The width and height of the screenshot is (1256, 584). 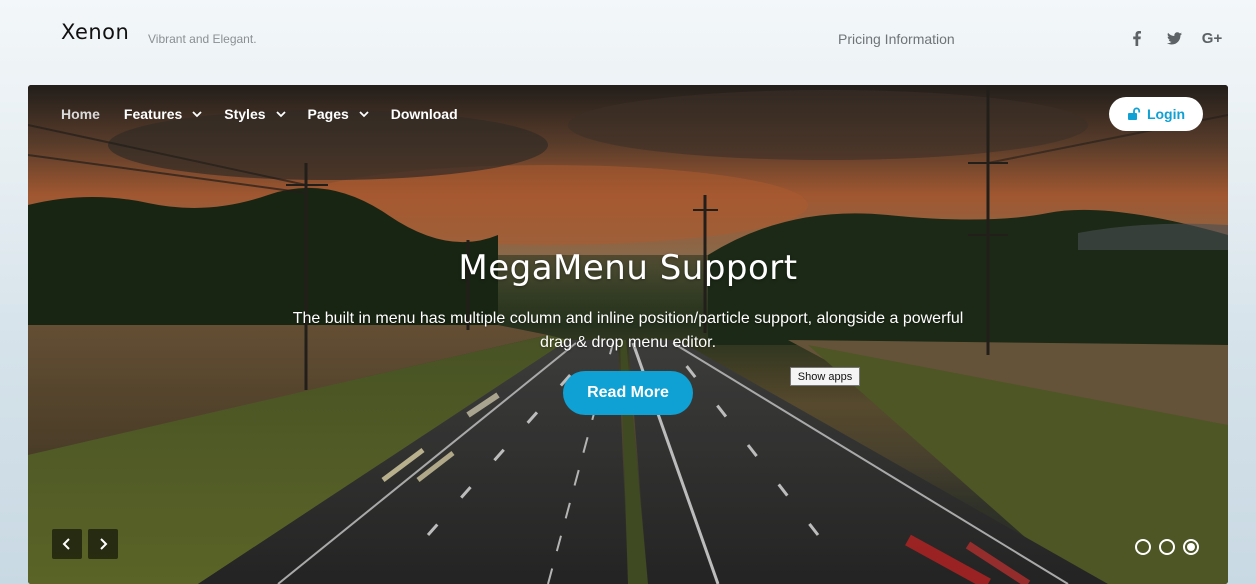 I want to click on nav-item-label: Pages, so click(x=328, y=114).